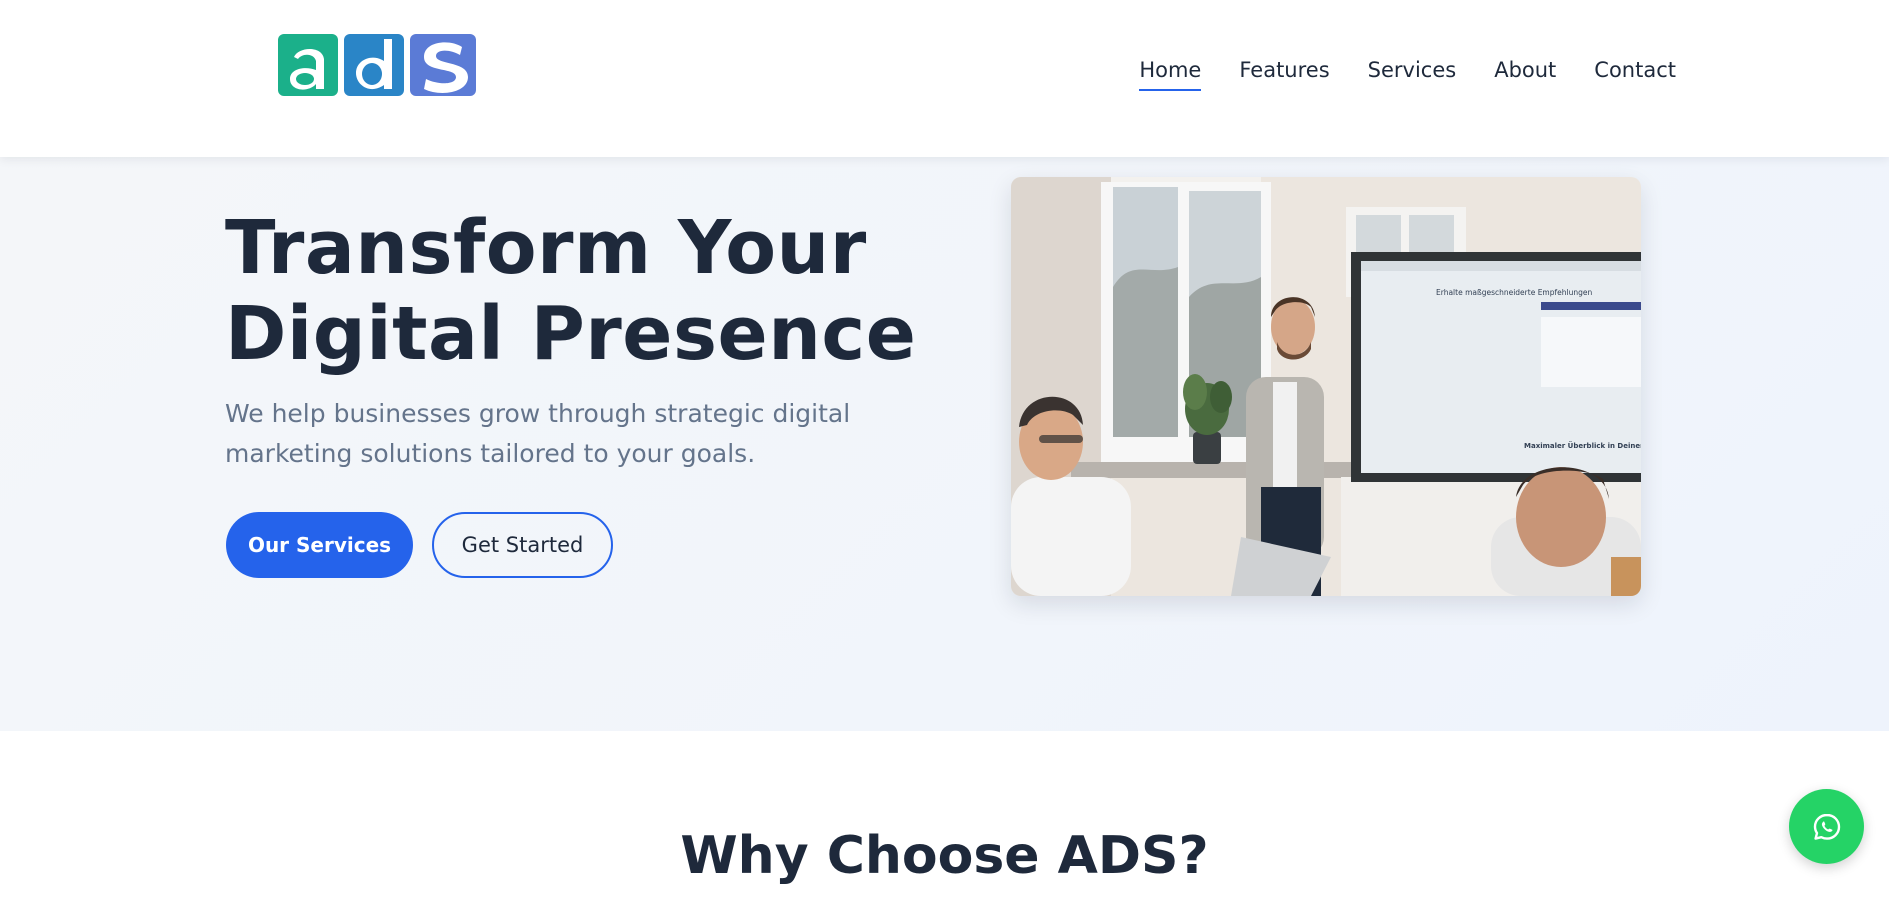 This screenshot has height=898, width=1889. I want to click on nav-services: Services, so click(1412, 74).